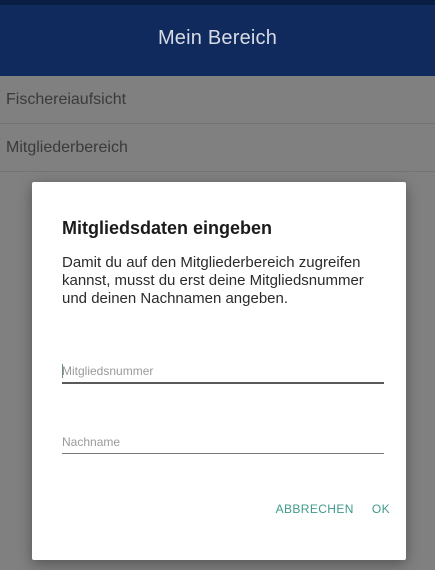  What do you see at coordinates (217, 148) in the screenshot?
I see `list-item-mitgliederbereich: Mitgliederbereich` at bounding box center [217, 148].